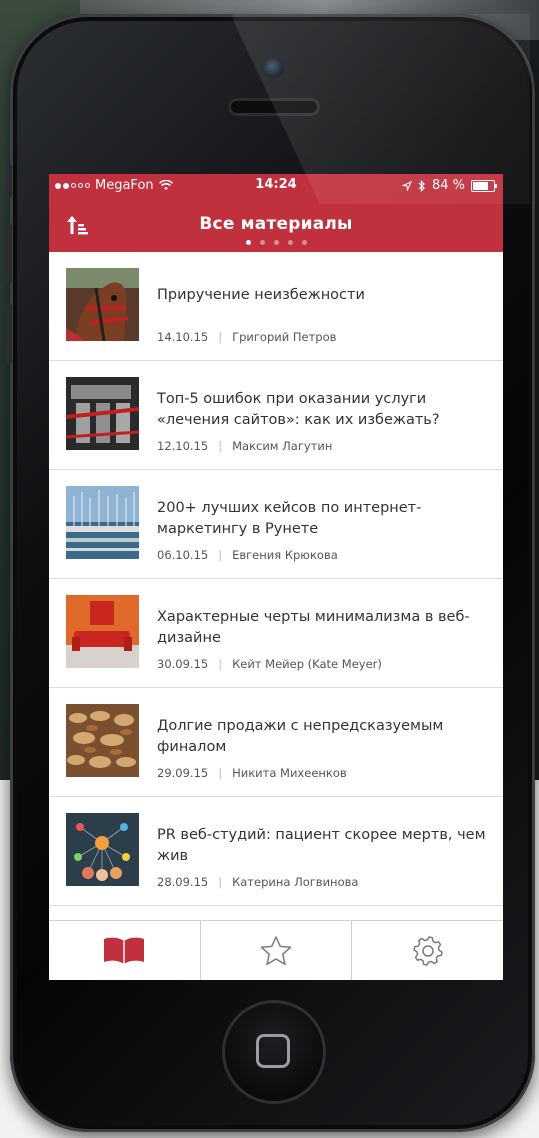  I want to click on volume-down-button, so click(9, 334).